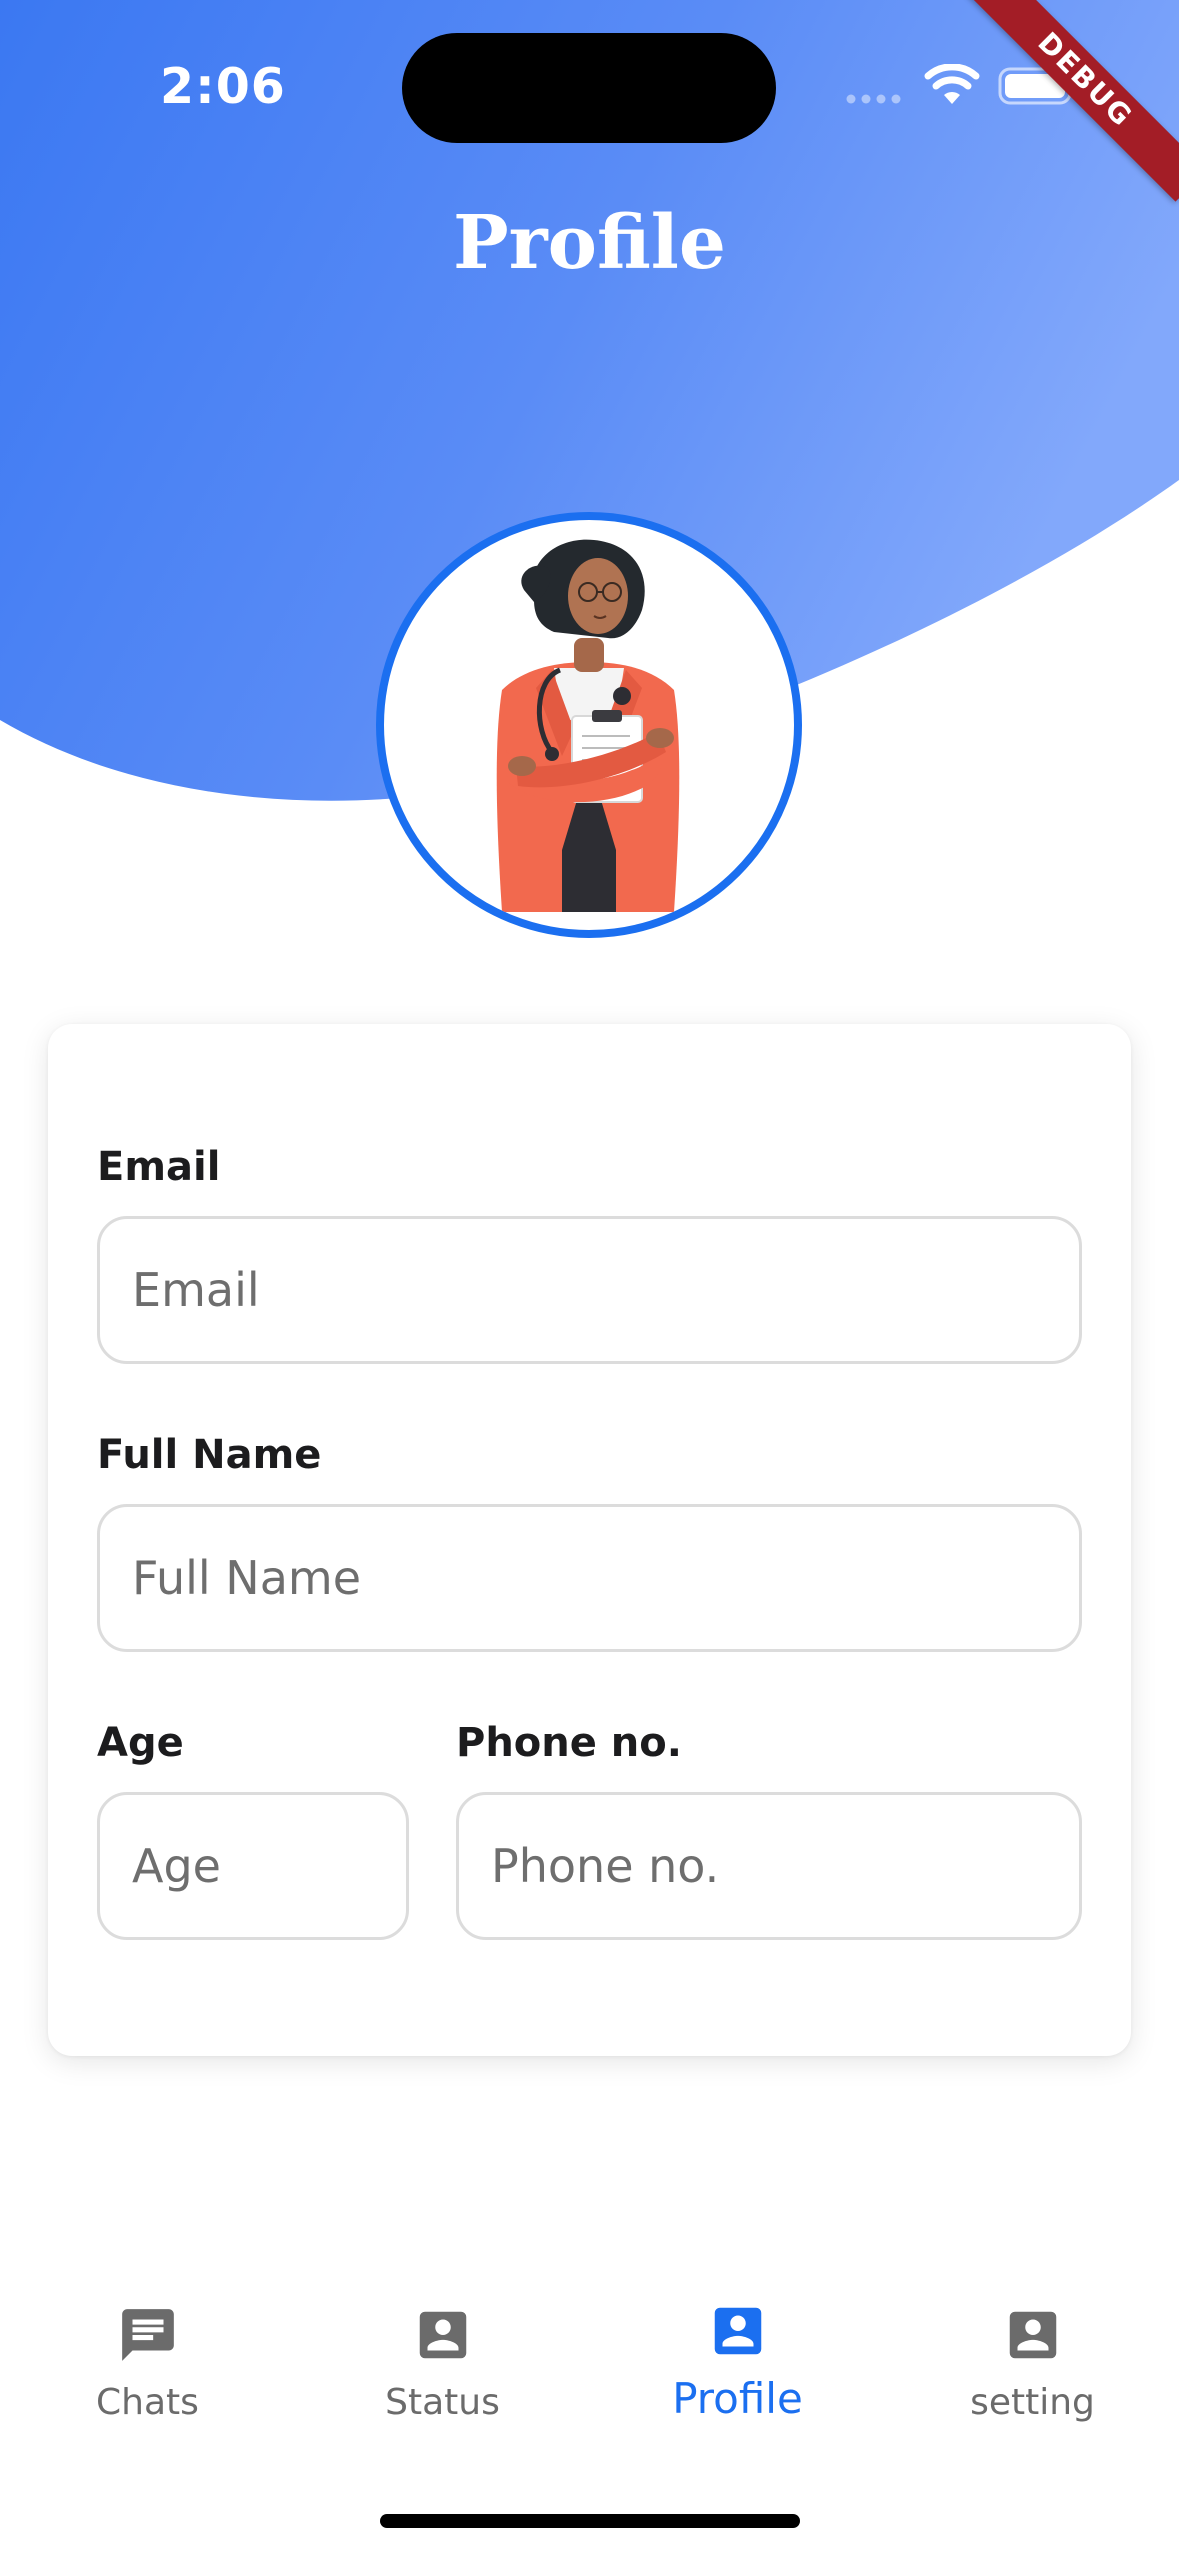 The image size is (1179, 2556). What do you see at coordinates (1071, 101) in the screenshot?
I see `debug-ribbon-label: DEBUG` at bounding box center [1071, 101].